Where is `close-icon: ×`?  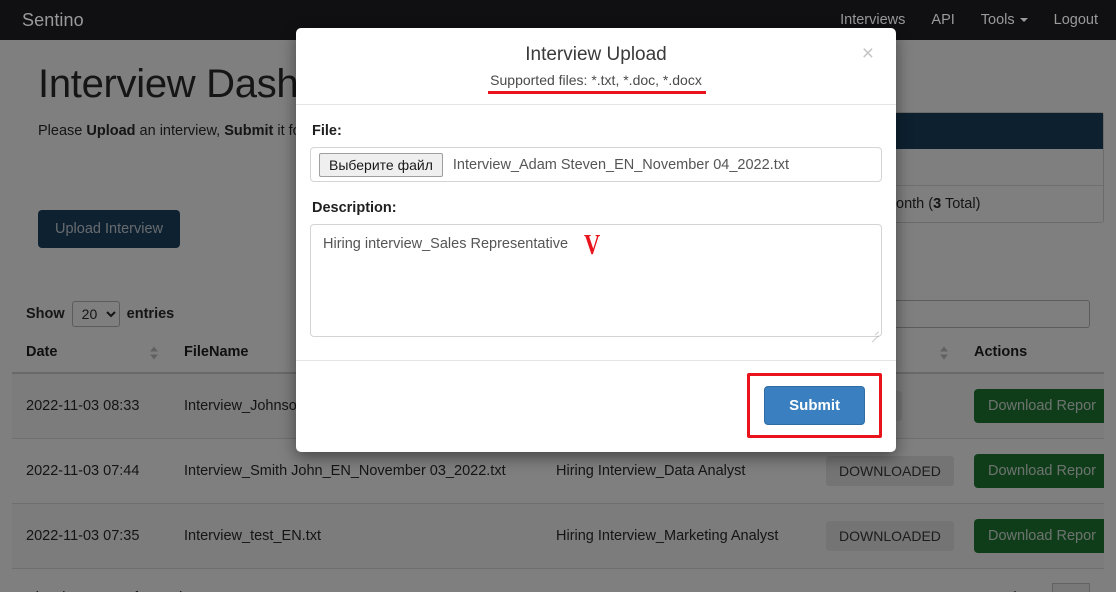
close-icon: × is located at coordinates (868, 53).